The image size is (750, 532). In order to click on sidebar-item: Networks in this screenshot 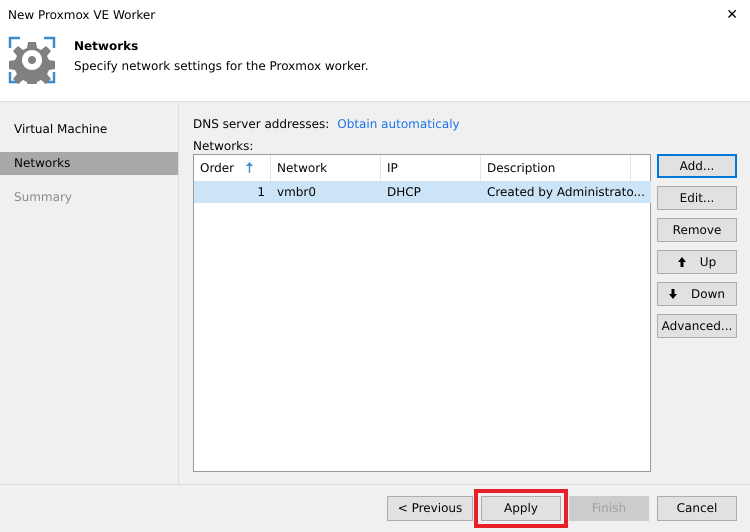, I will do `click(89, 163)`.